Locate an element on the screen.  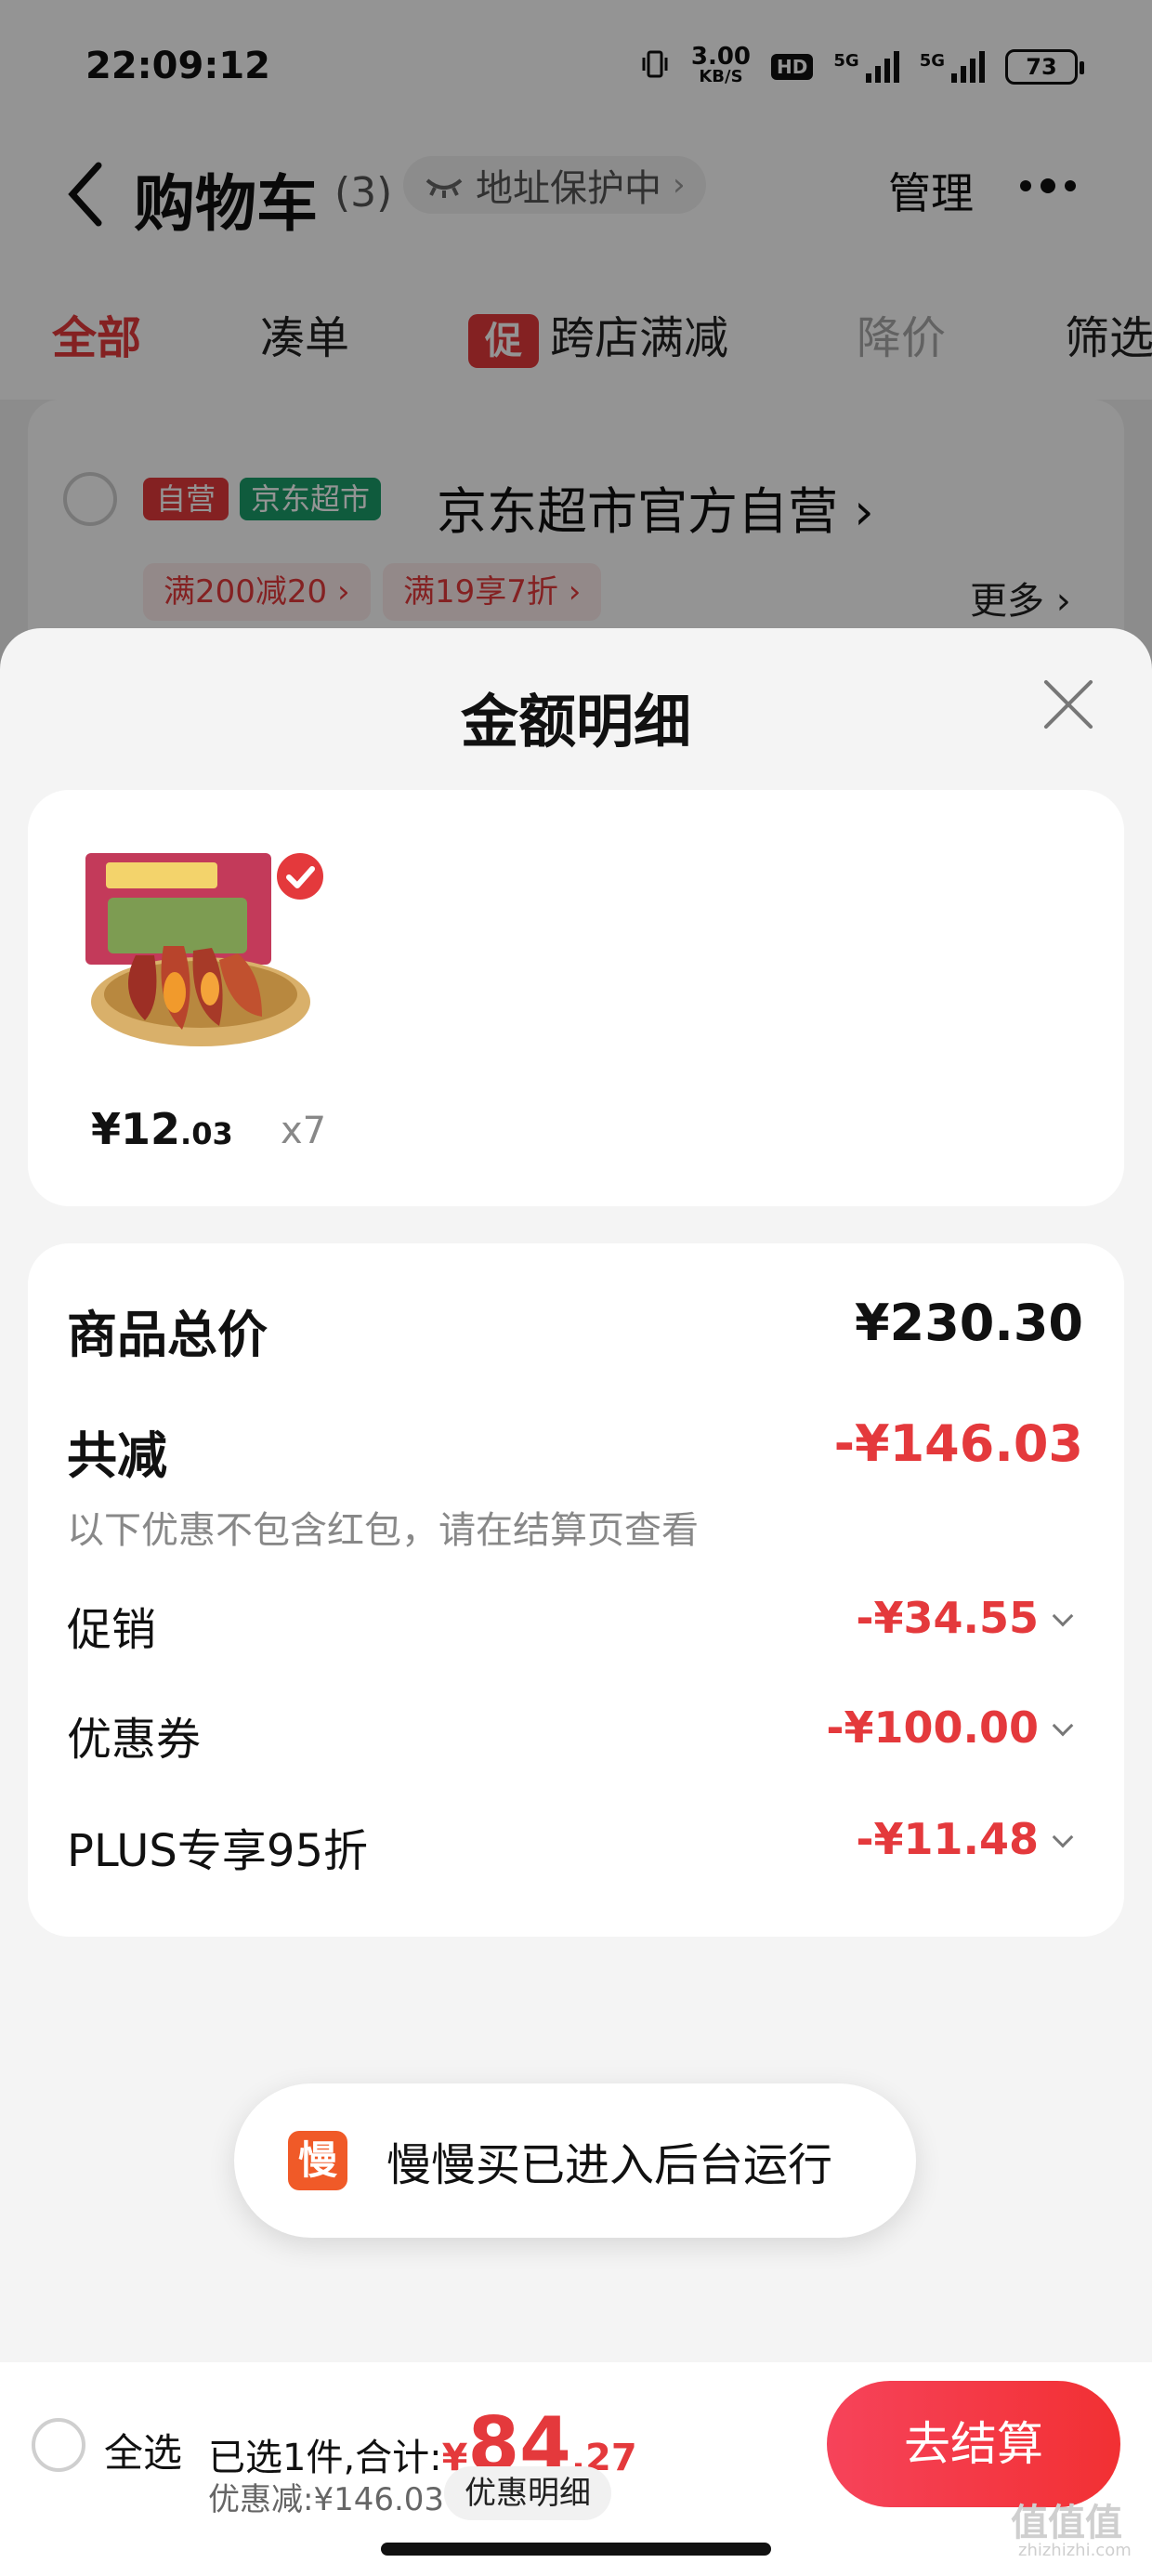
checkout-button: 去结算 is located at coordinates (973, 2444).